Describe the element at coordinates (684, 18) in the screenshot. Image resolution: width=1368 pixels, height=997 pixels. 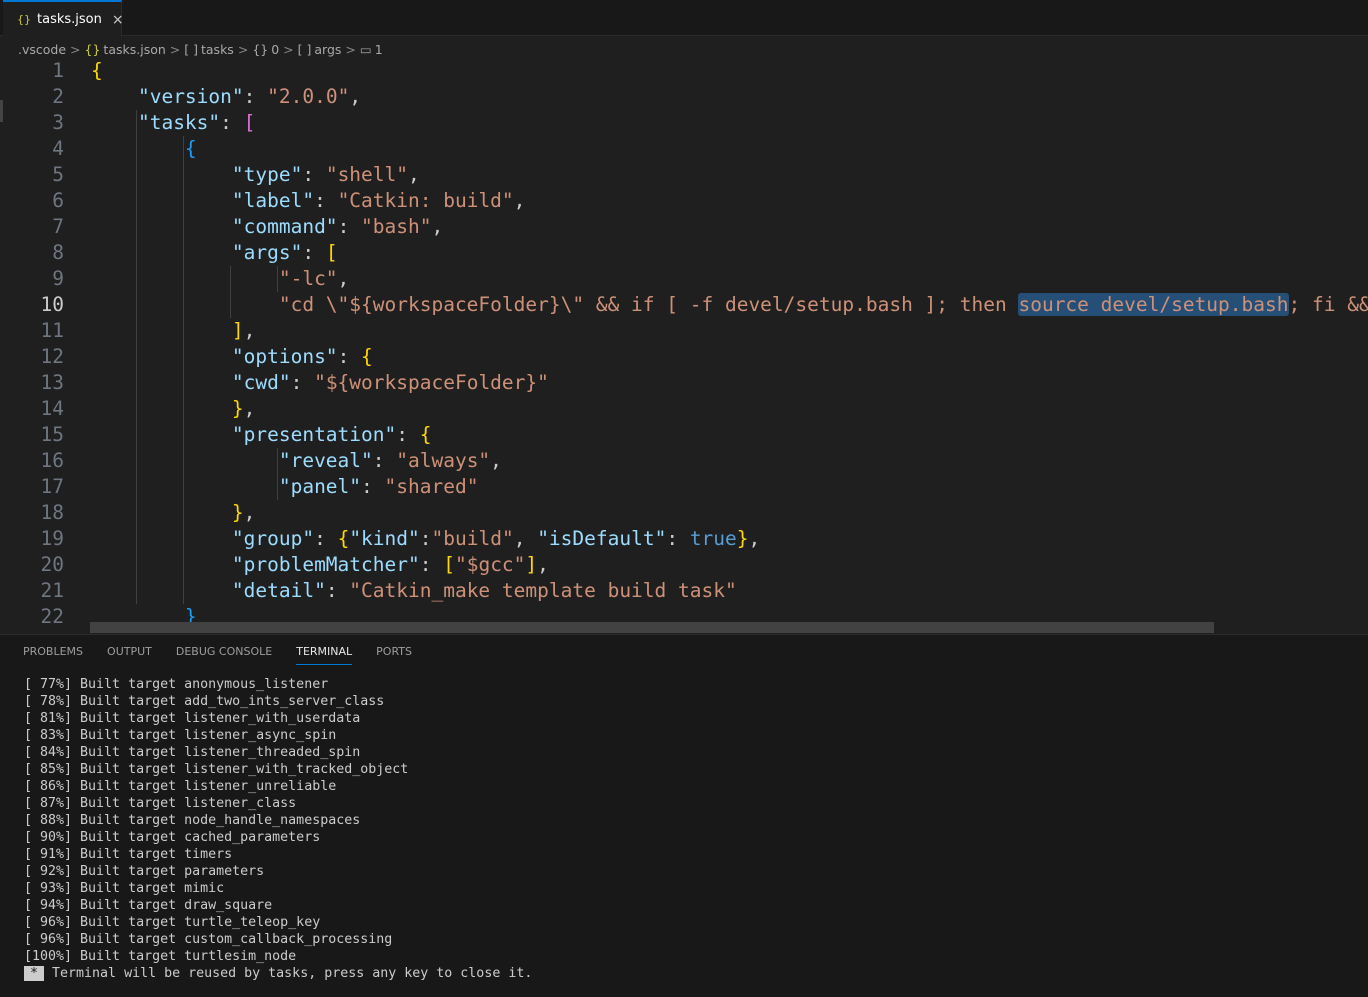
I see `tab-bar: {} tasks.json ×` at that location.